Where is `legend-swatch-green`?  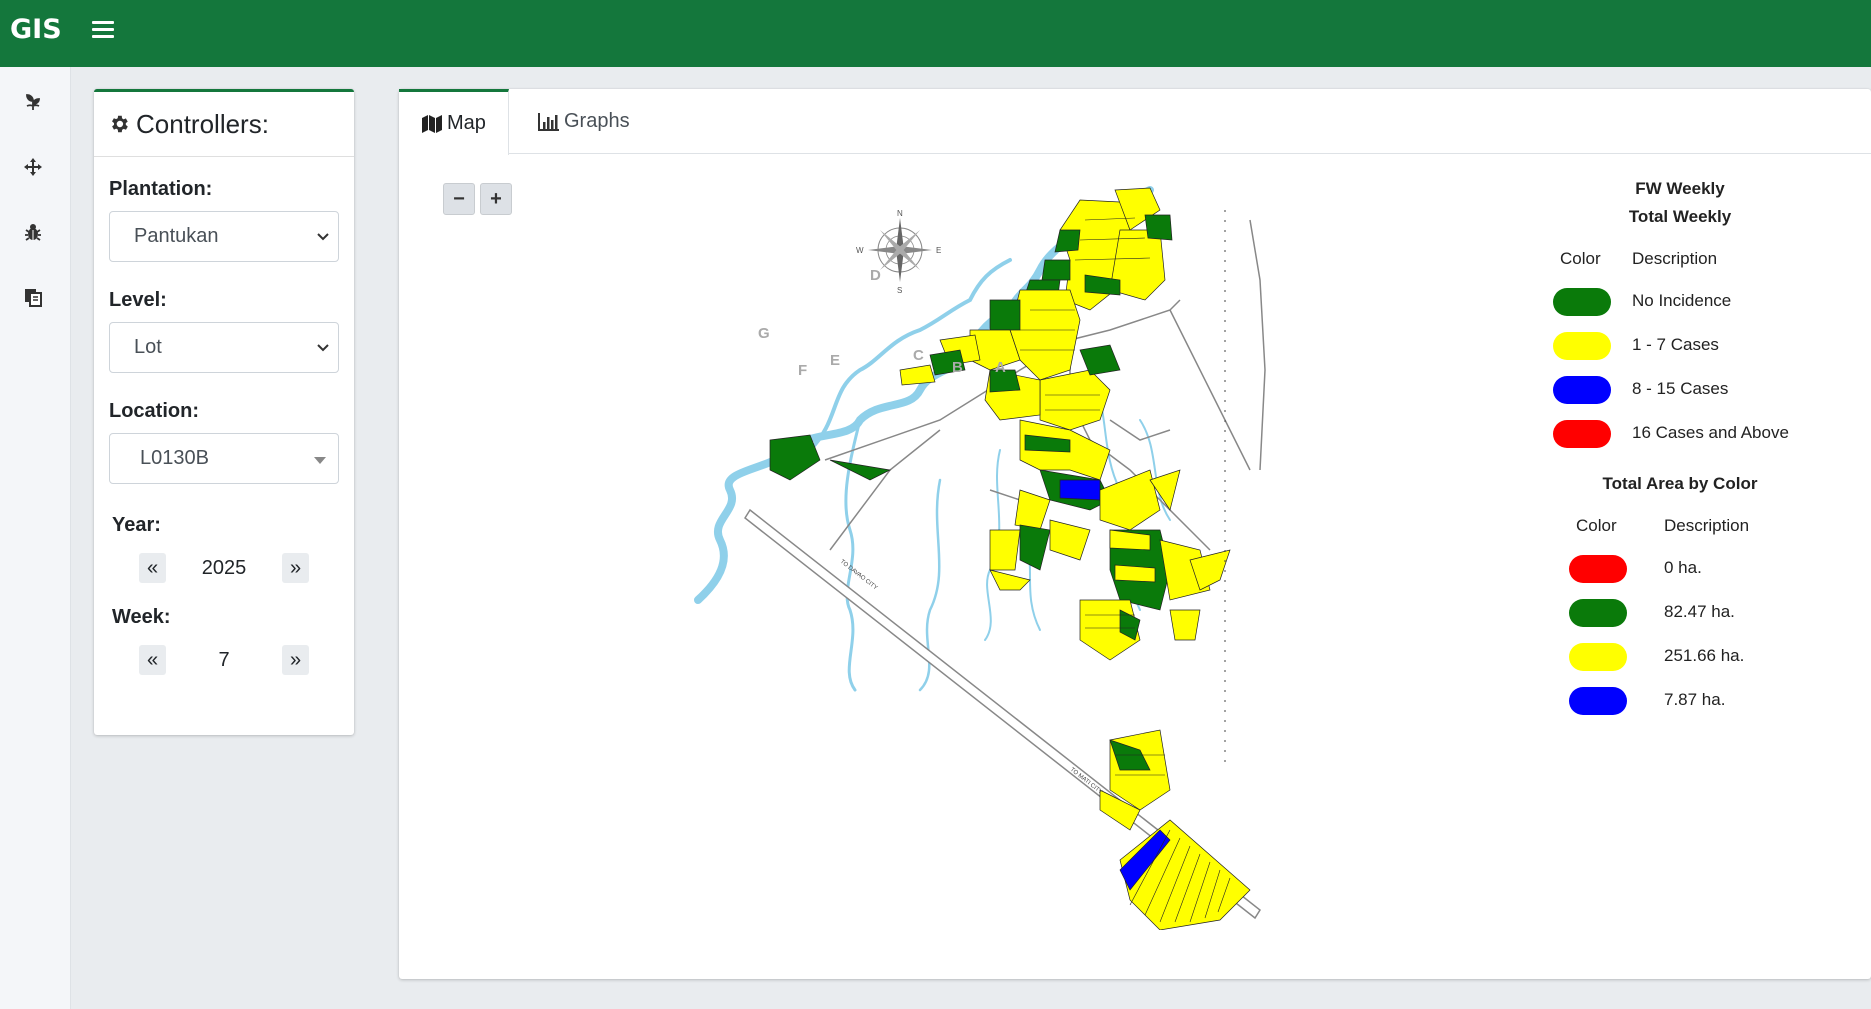 legend-swatch-green is located at coordinates (1582, 302).